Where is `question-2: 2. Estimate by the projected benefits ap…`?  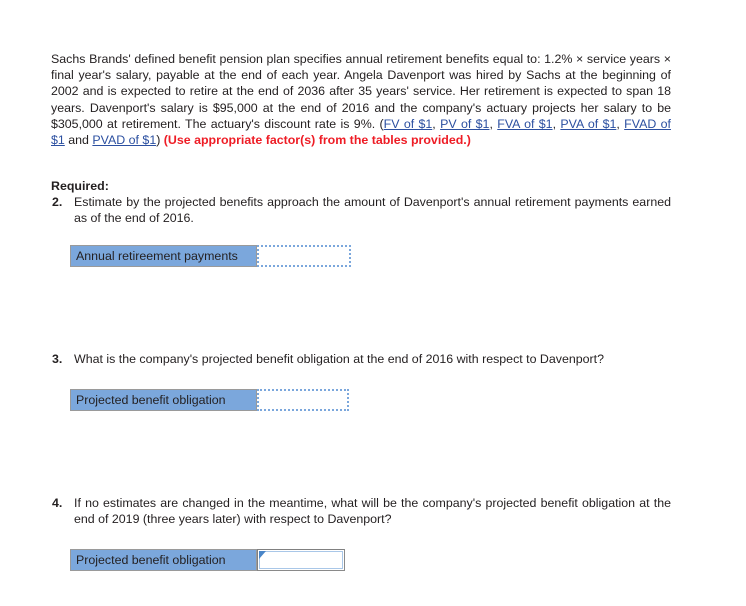 question-2: 2. Estimate by the projected benefits ap… is located at coordinates (361, 210).